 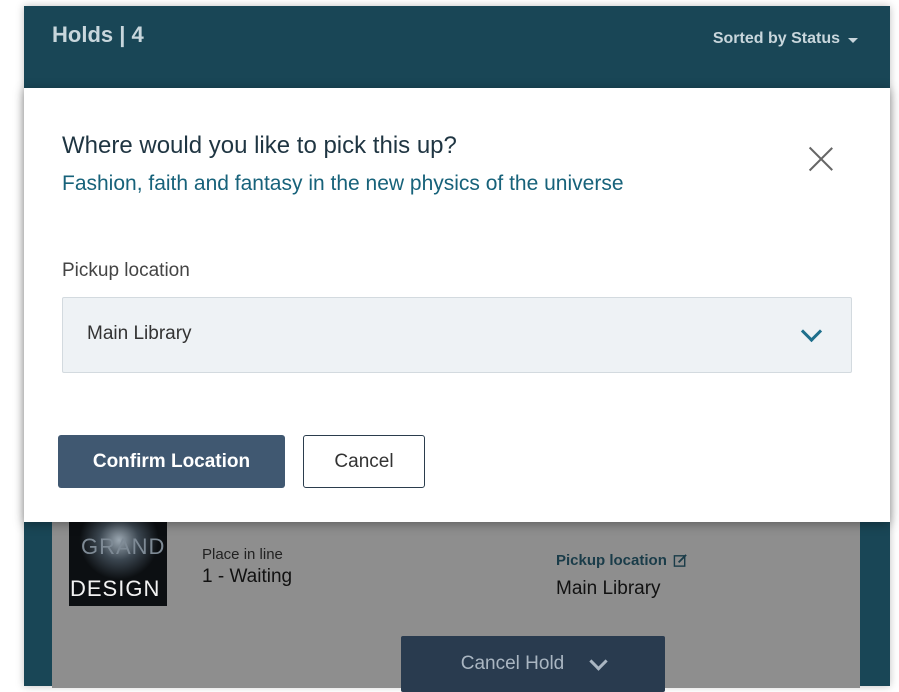 I want to click on place-in-line-label: Place in line, so click(x=242, y=554).